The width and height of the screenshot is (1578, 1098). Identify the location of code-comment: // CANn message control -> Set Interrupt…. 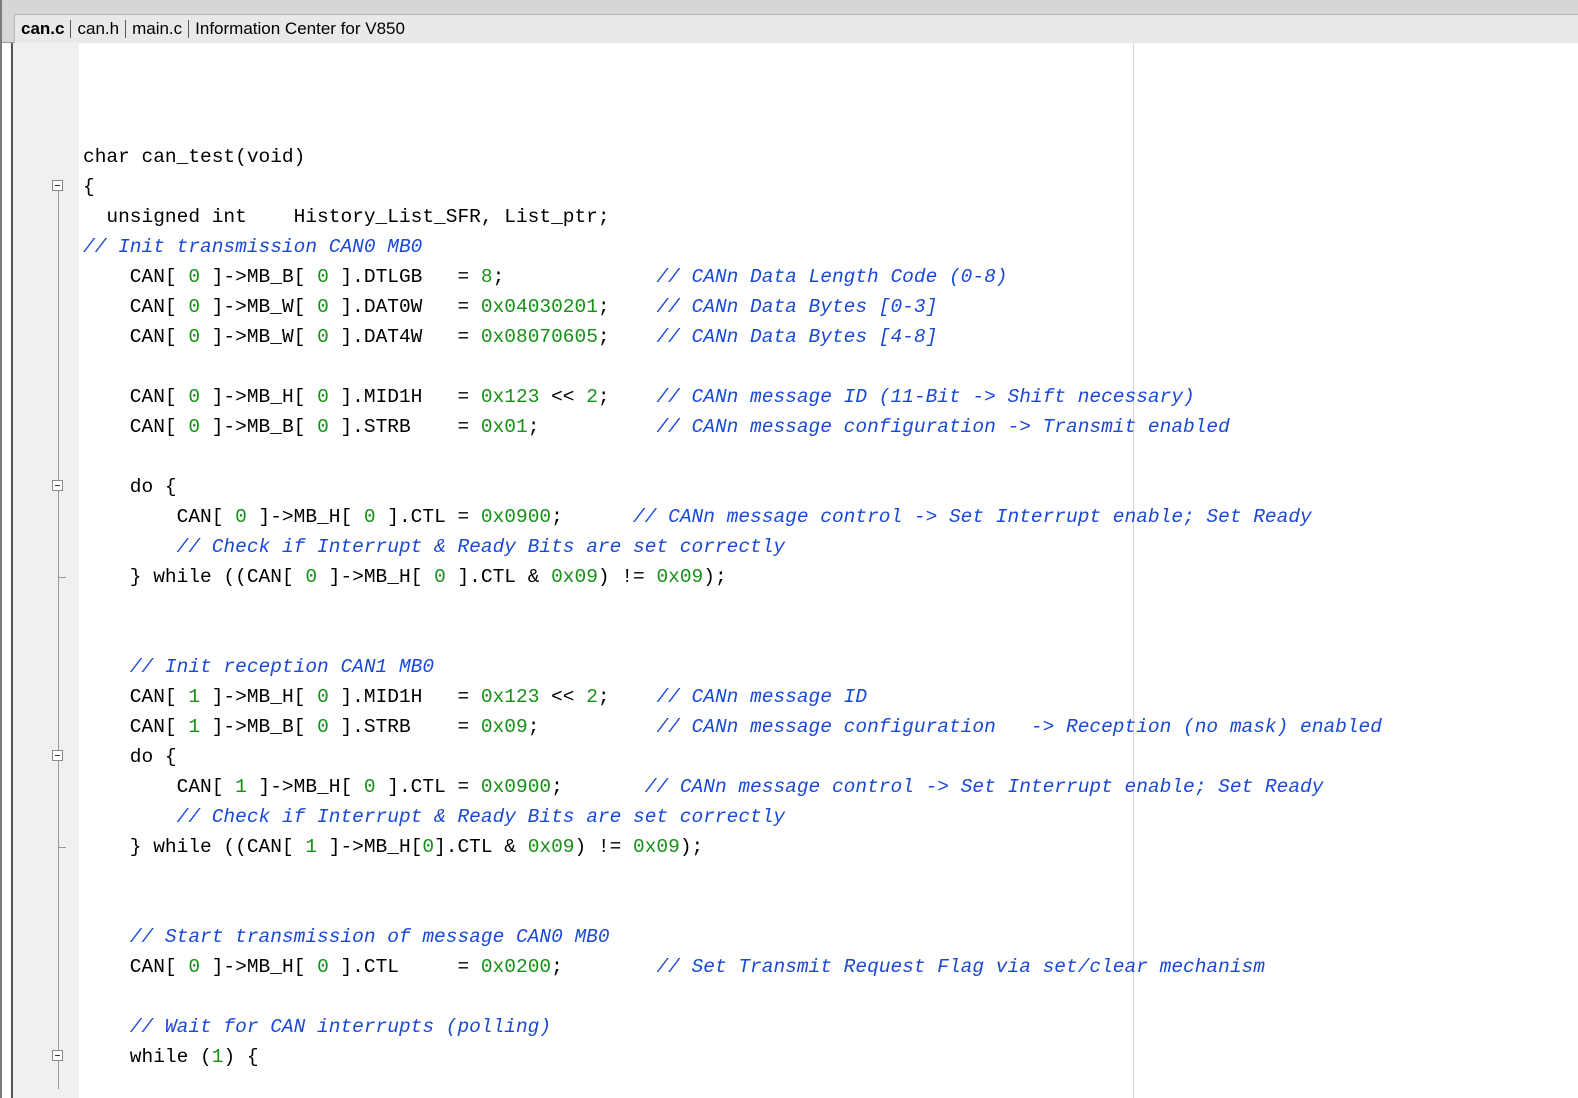
(972, 517).